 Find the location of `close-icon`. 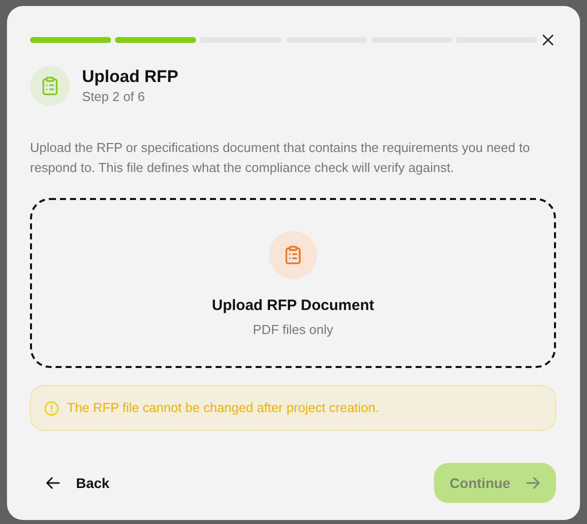

close-icon is located at coordinates (548, 40).